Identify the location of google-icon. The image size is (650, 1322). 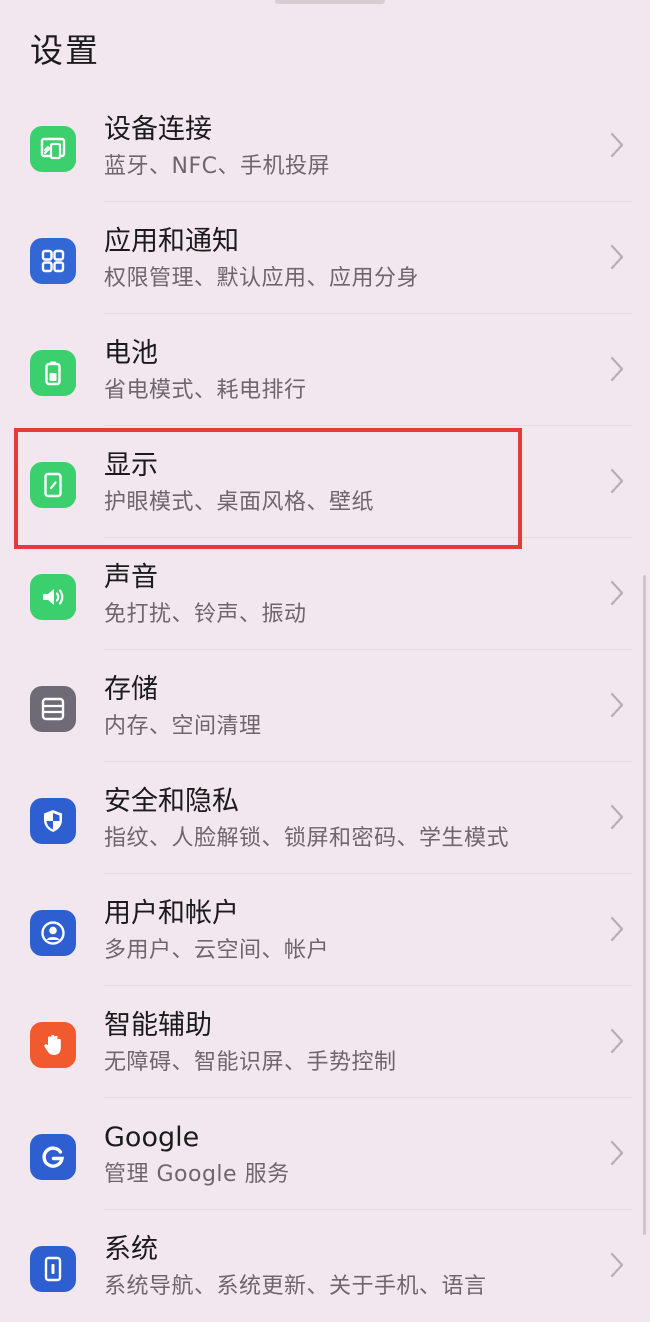
(53, 1157).